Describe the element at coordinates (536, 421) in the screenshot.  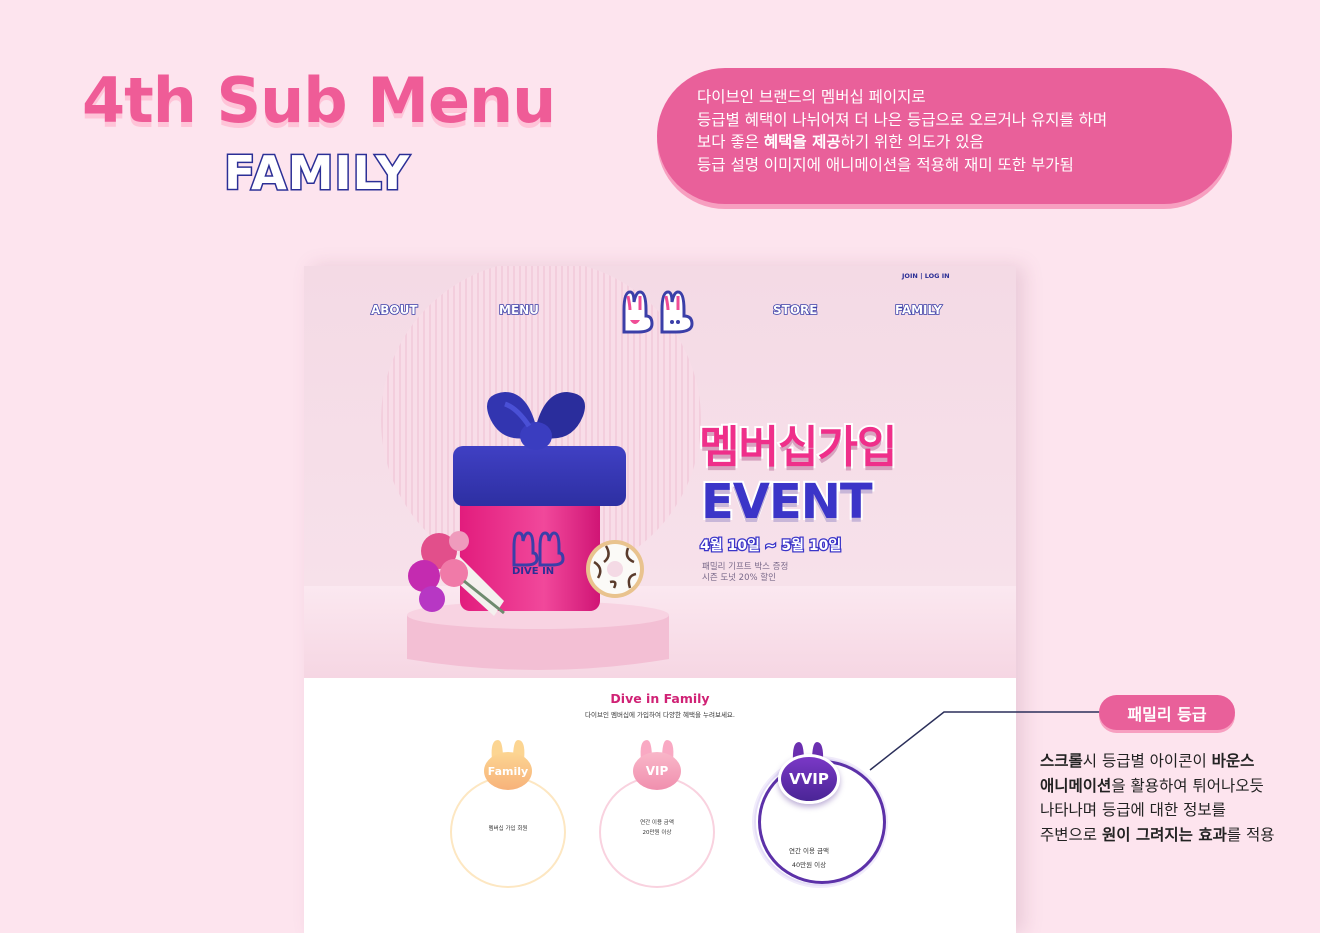
I see `gift-bow-icon` at that location.